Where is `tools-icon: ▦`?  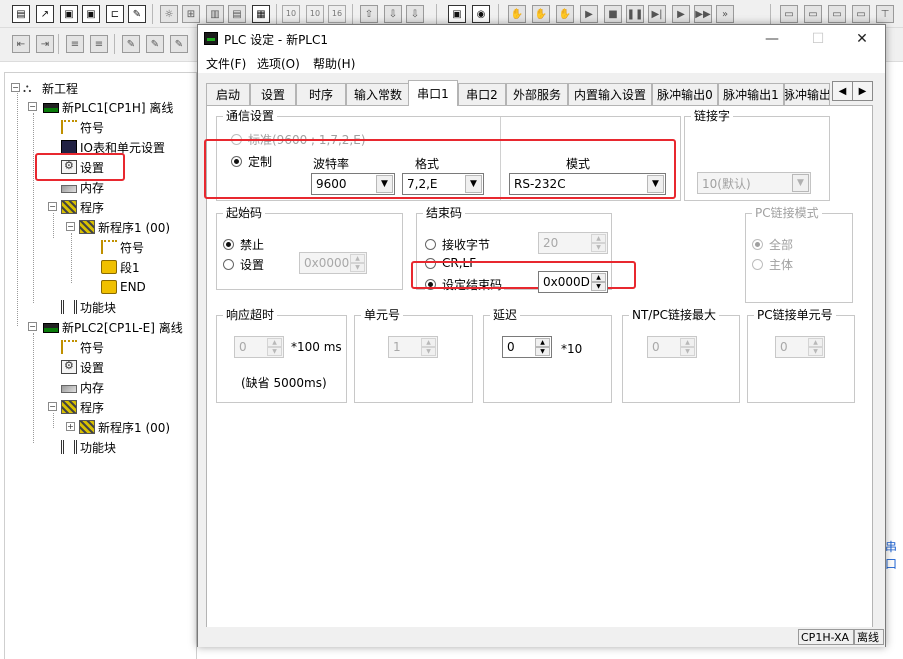 tools-icon: ▦ is located at coordinates (261, 14).